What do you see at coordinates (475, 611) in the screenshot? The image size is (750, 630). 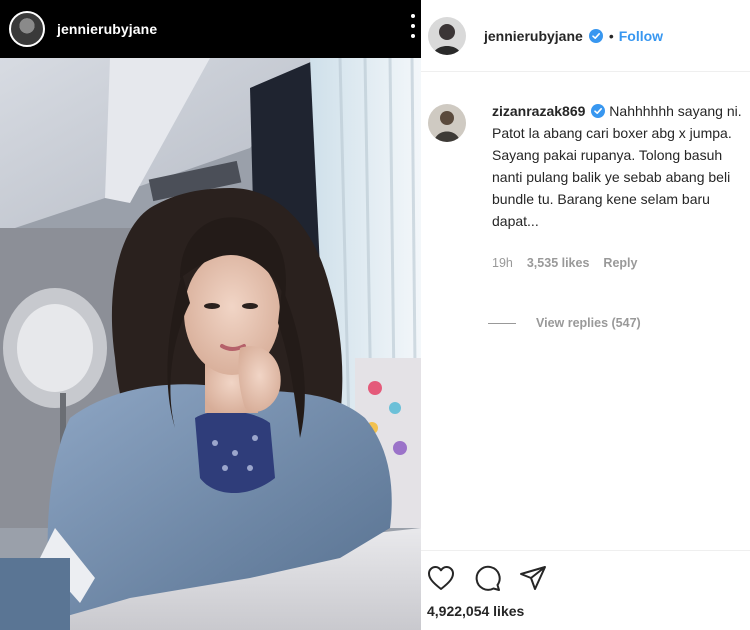 I see `post-likes-count: 4,922,054 likes` at bounding box center [475, 611].